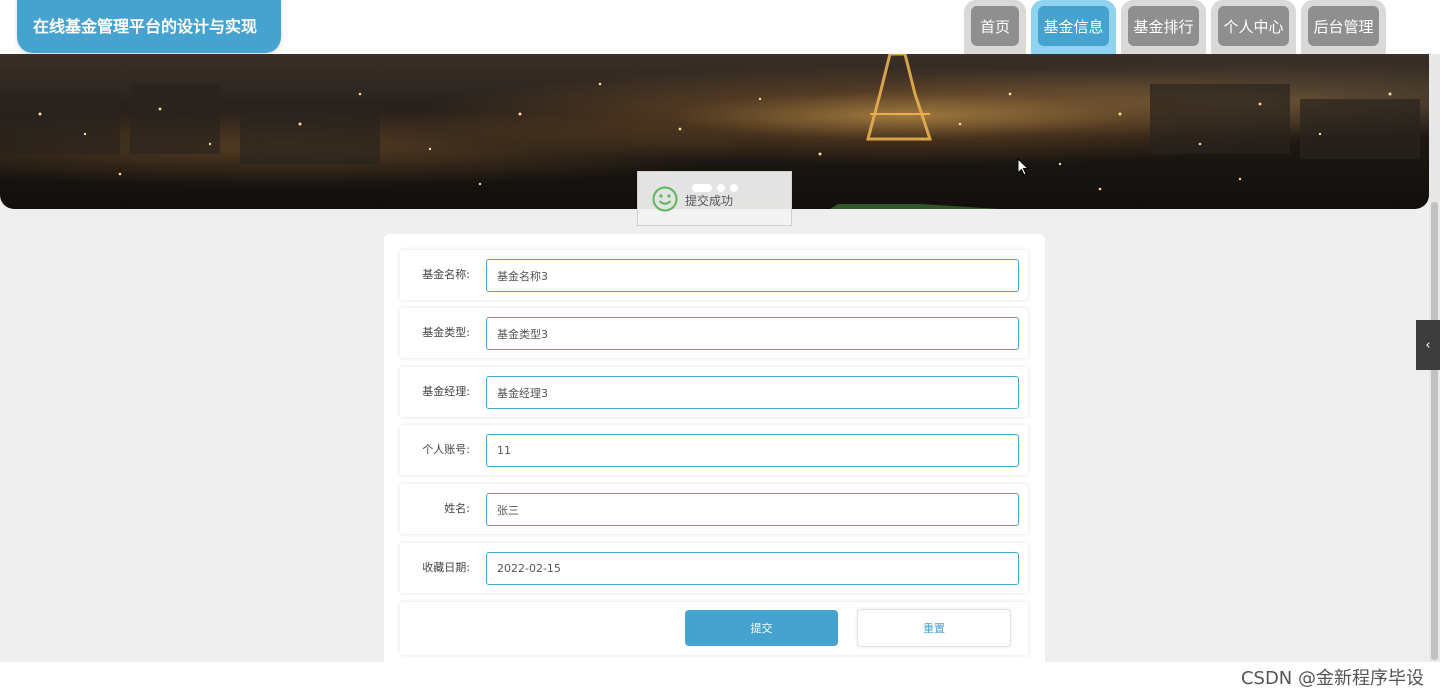  I want to click on form-row-name: 姓名:, so click(714, 509).